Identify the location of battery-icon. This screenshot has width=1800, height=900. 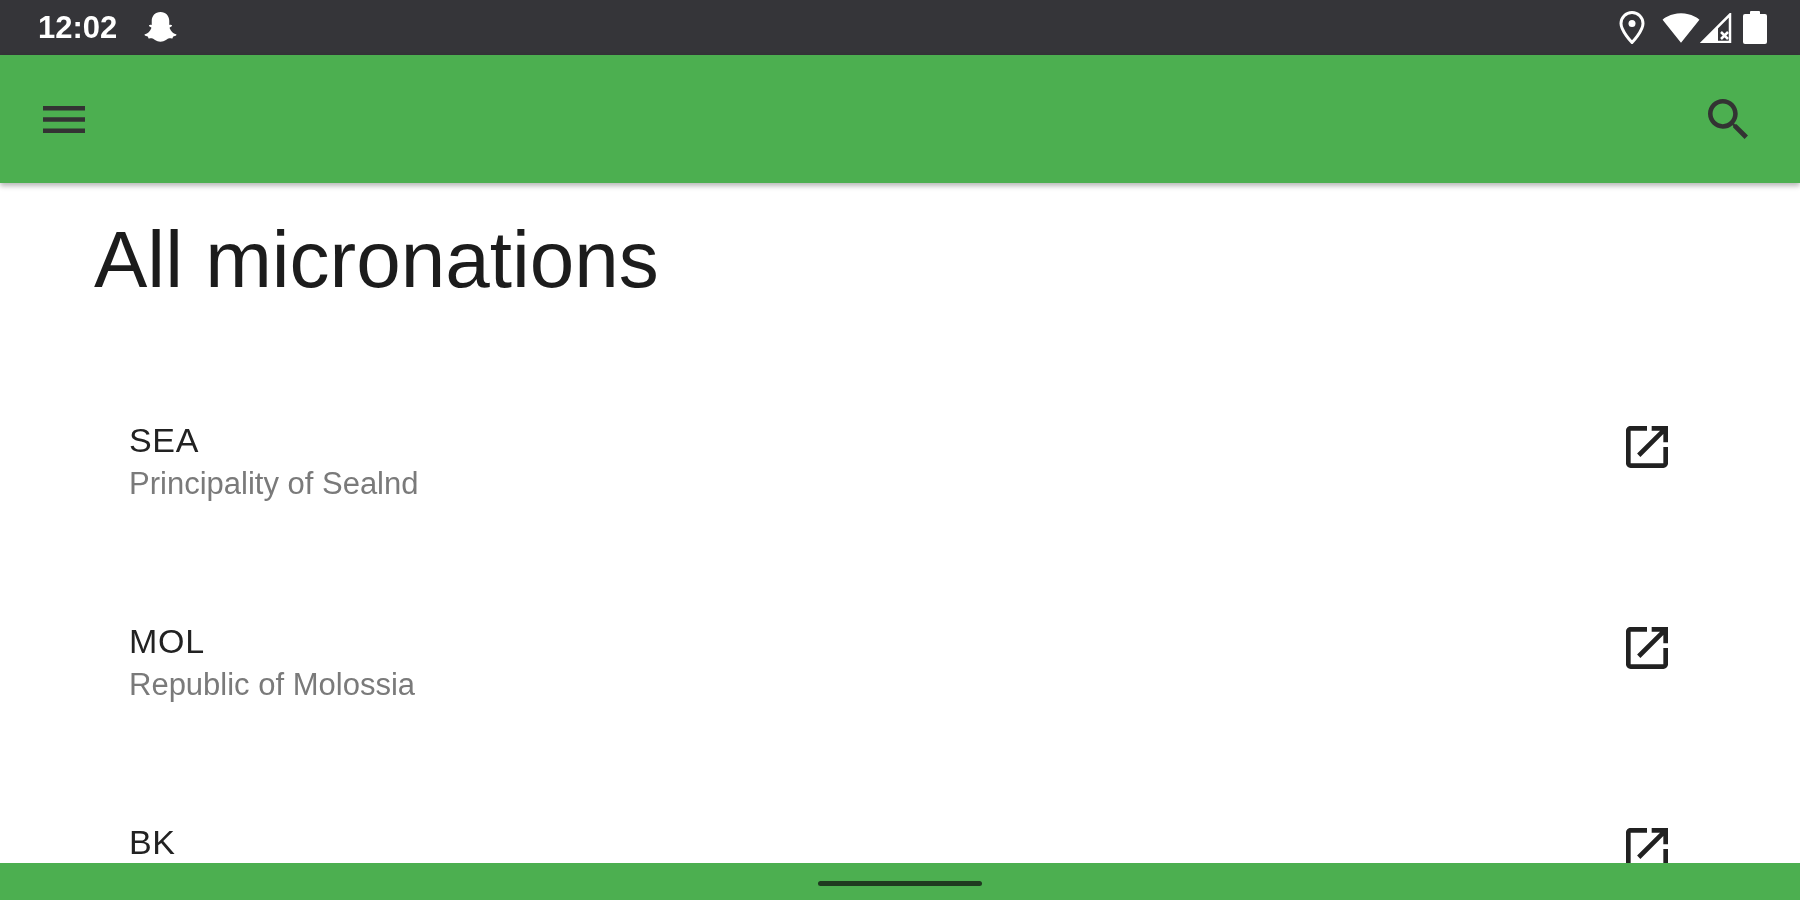
(1755, 27).